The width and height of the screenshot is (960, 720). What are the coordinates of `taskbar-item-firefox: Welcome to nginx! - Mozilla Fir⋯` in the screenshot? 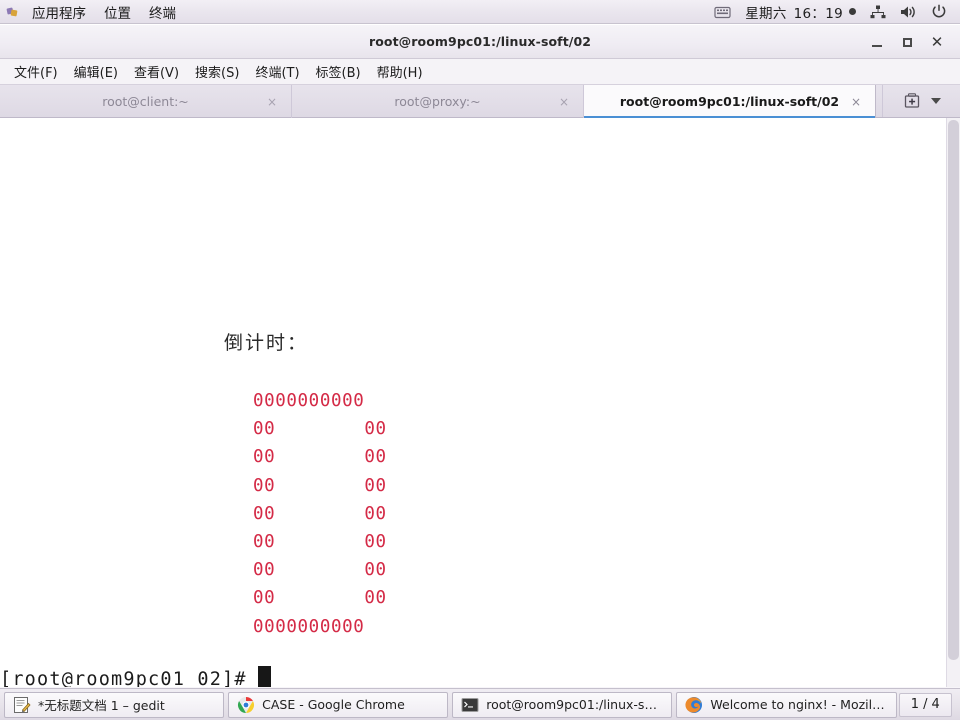 It's located at (786, 704).